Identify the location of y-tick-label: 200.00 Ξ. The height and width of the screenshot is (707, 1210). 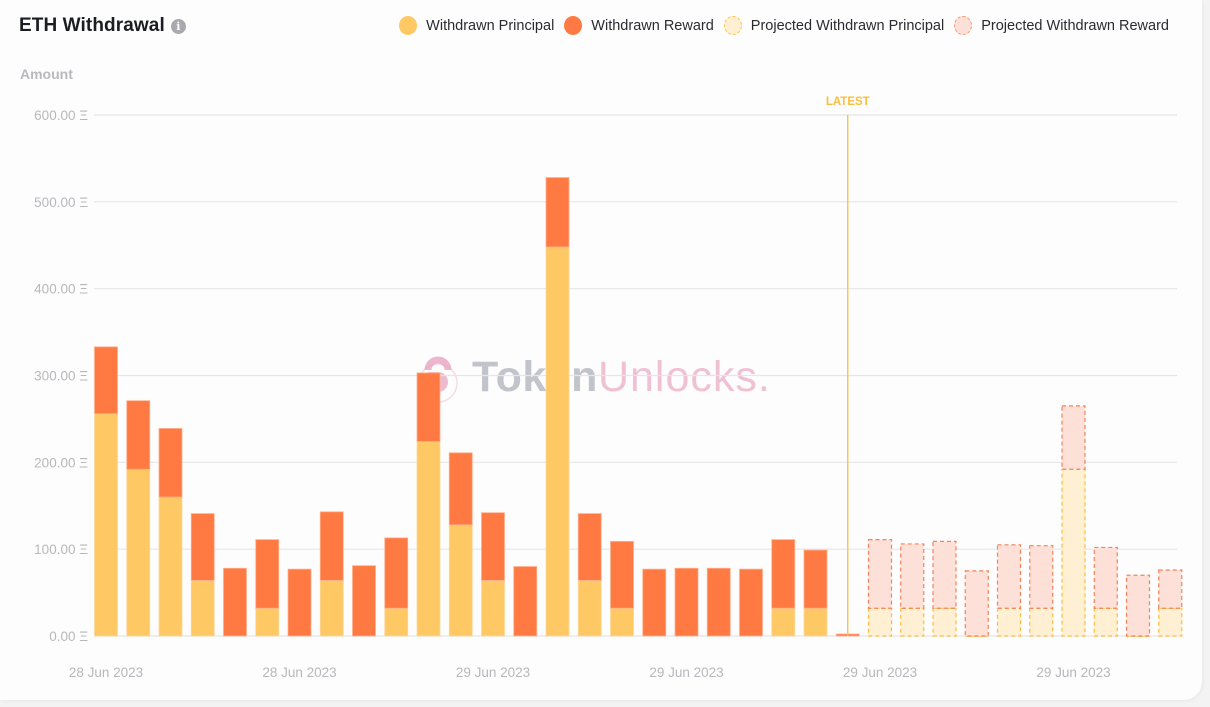
(61, 462).